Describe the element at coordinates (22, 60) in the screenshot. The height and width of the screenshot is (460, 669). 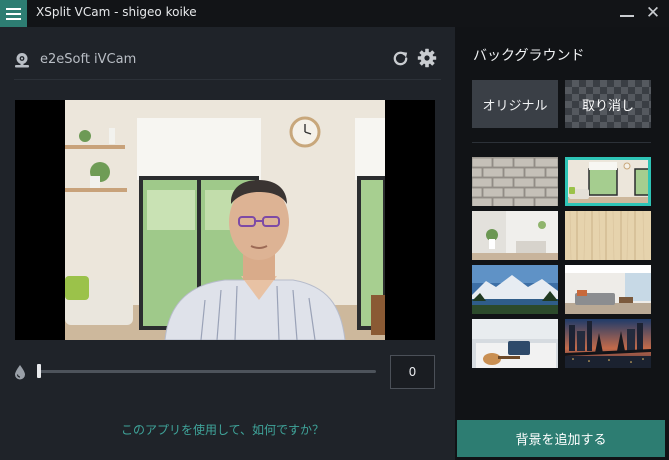
I see `webcam-icon` at that location.